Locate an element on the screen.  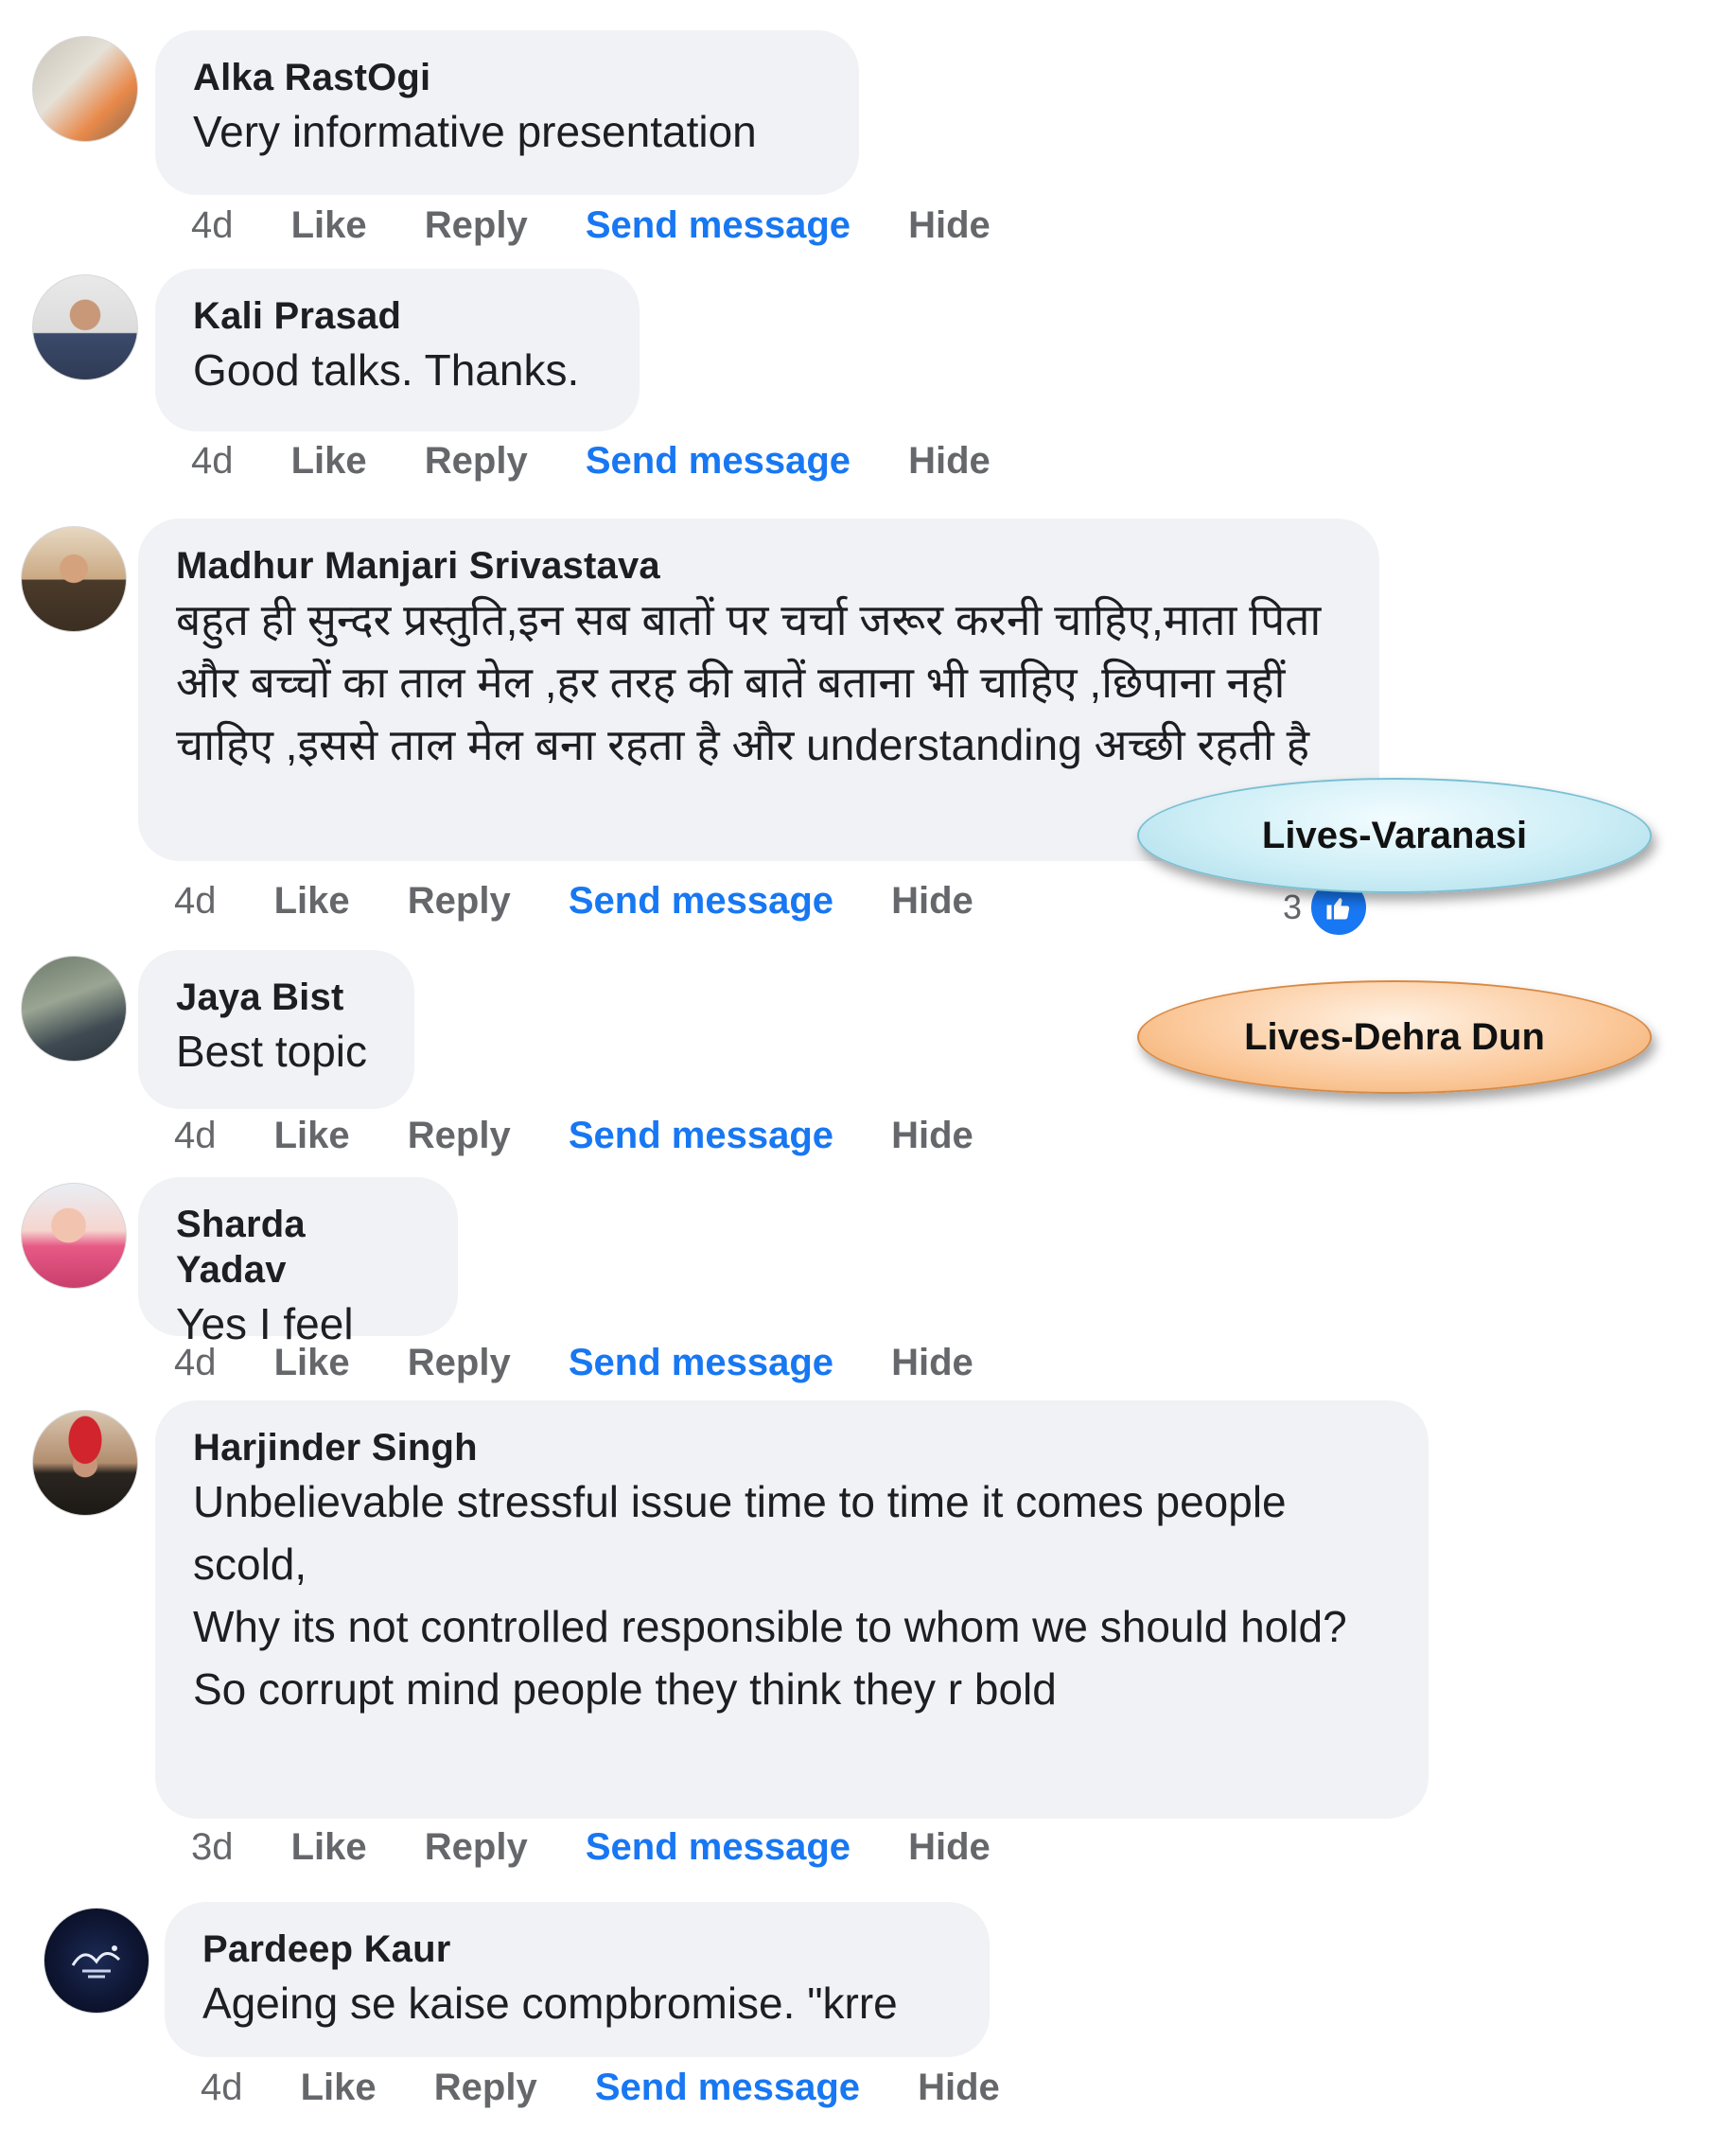
callout-label: Lives-Dehra Dun is located at coordinates (1394, 1036).